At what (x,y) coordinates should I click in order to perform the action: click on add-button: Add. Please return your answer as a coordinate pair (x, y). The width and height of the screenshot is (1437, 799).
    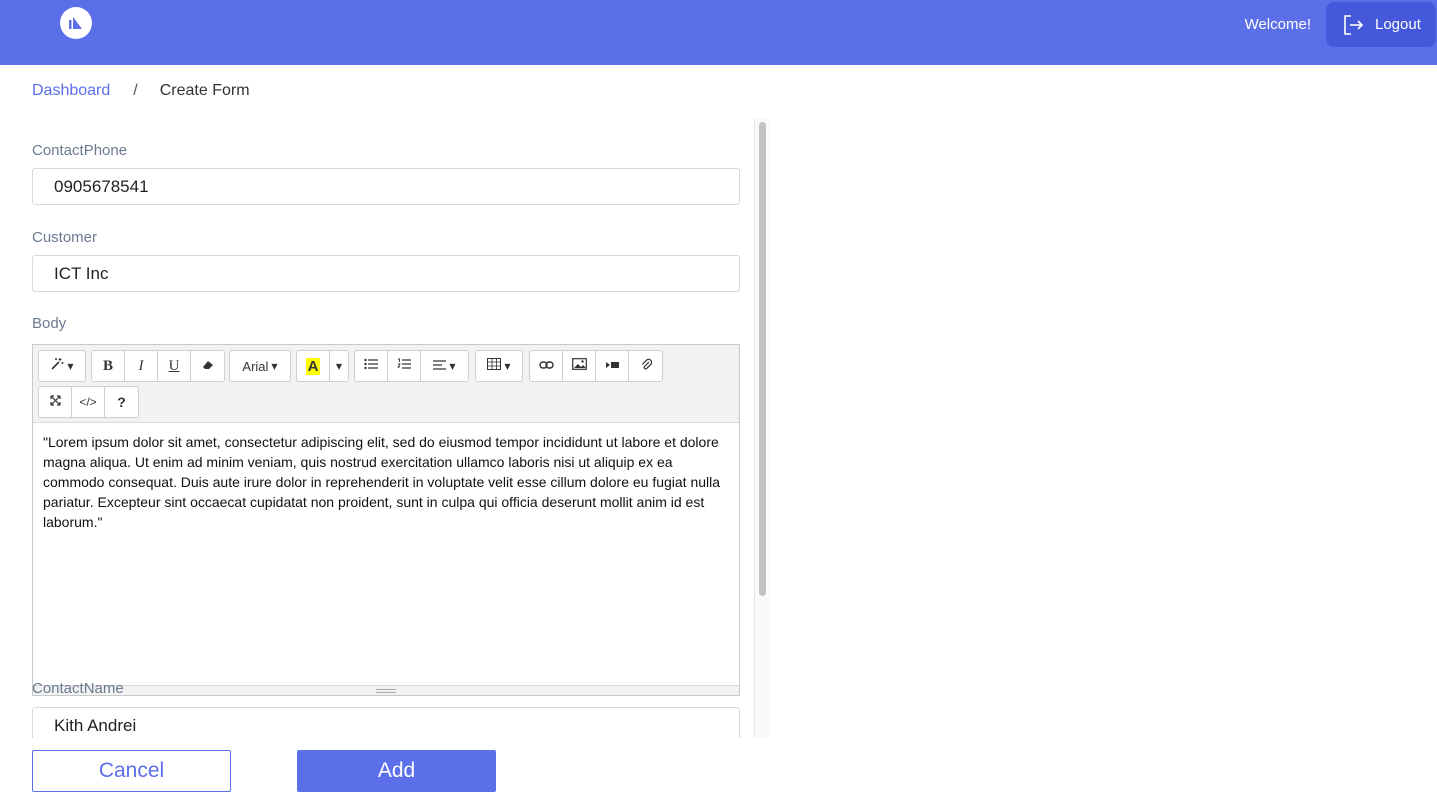
    Looking at the image, I should click on (396, 771).